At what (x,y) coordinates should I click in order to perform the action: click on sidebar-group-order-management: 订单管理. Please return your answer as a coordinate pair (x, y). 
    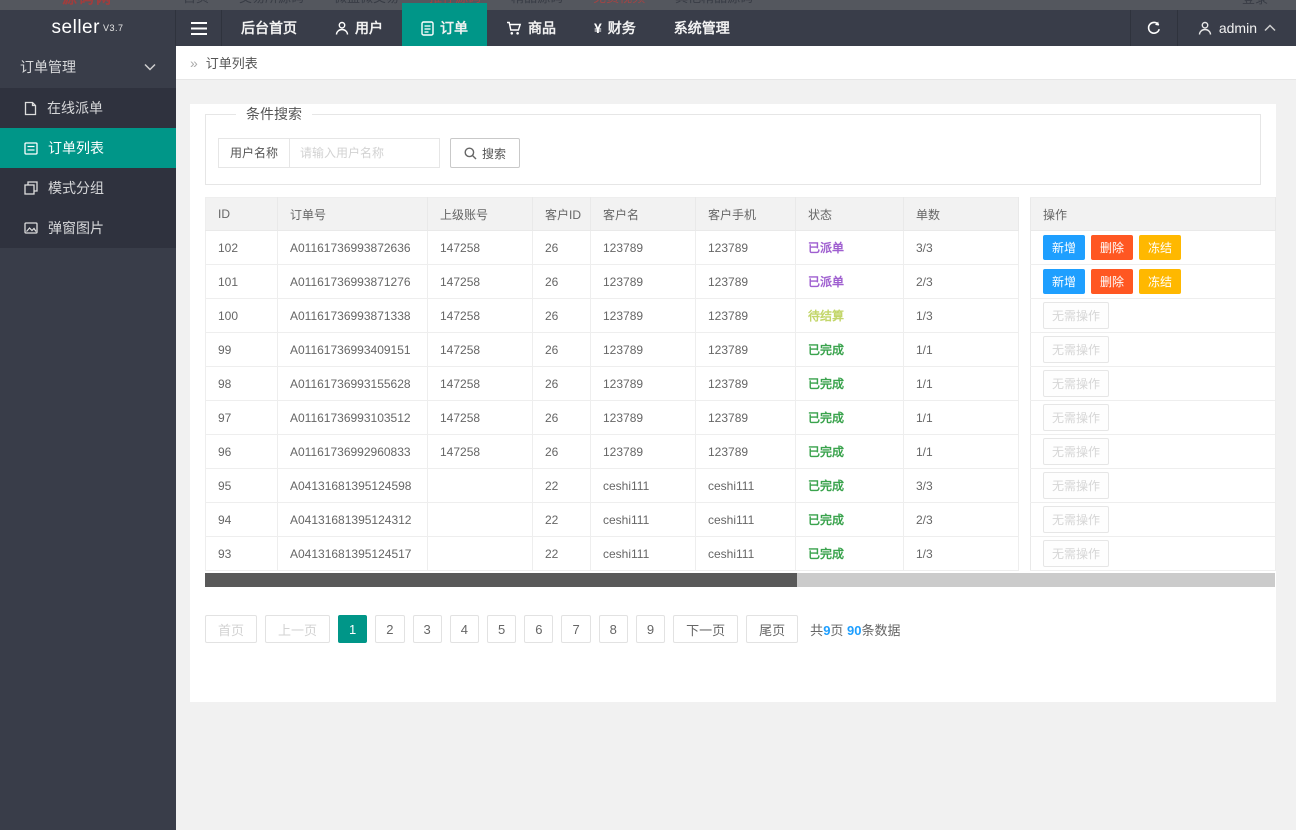
    Looking at the image, I should click on (88, 67).